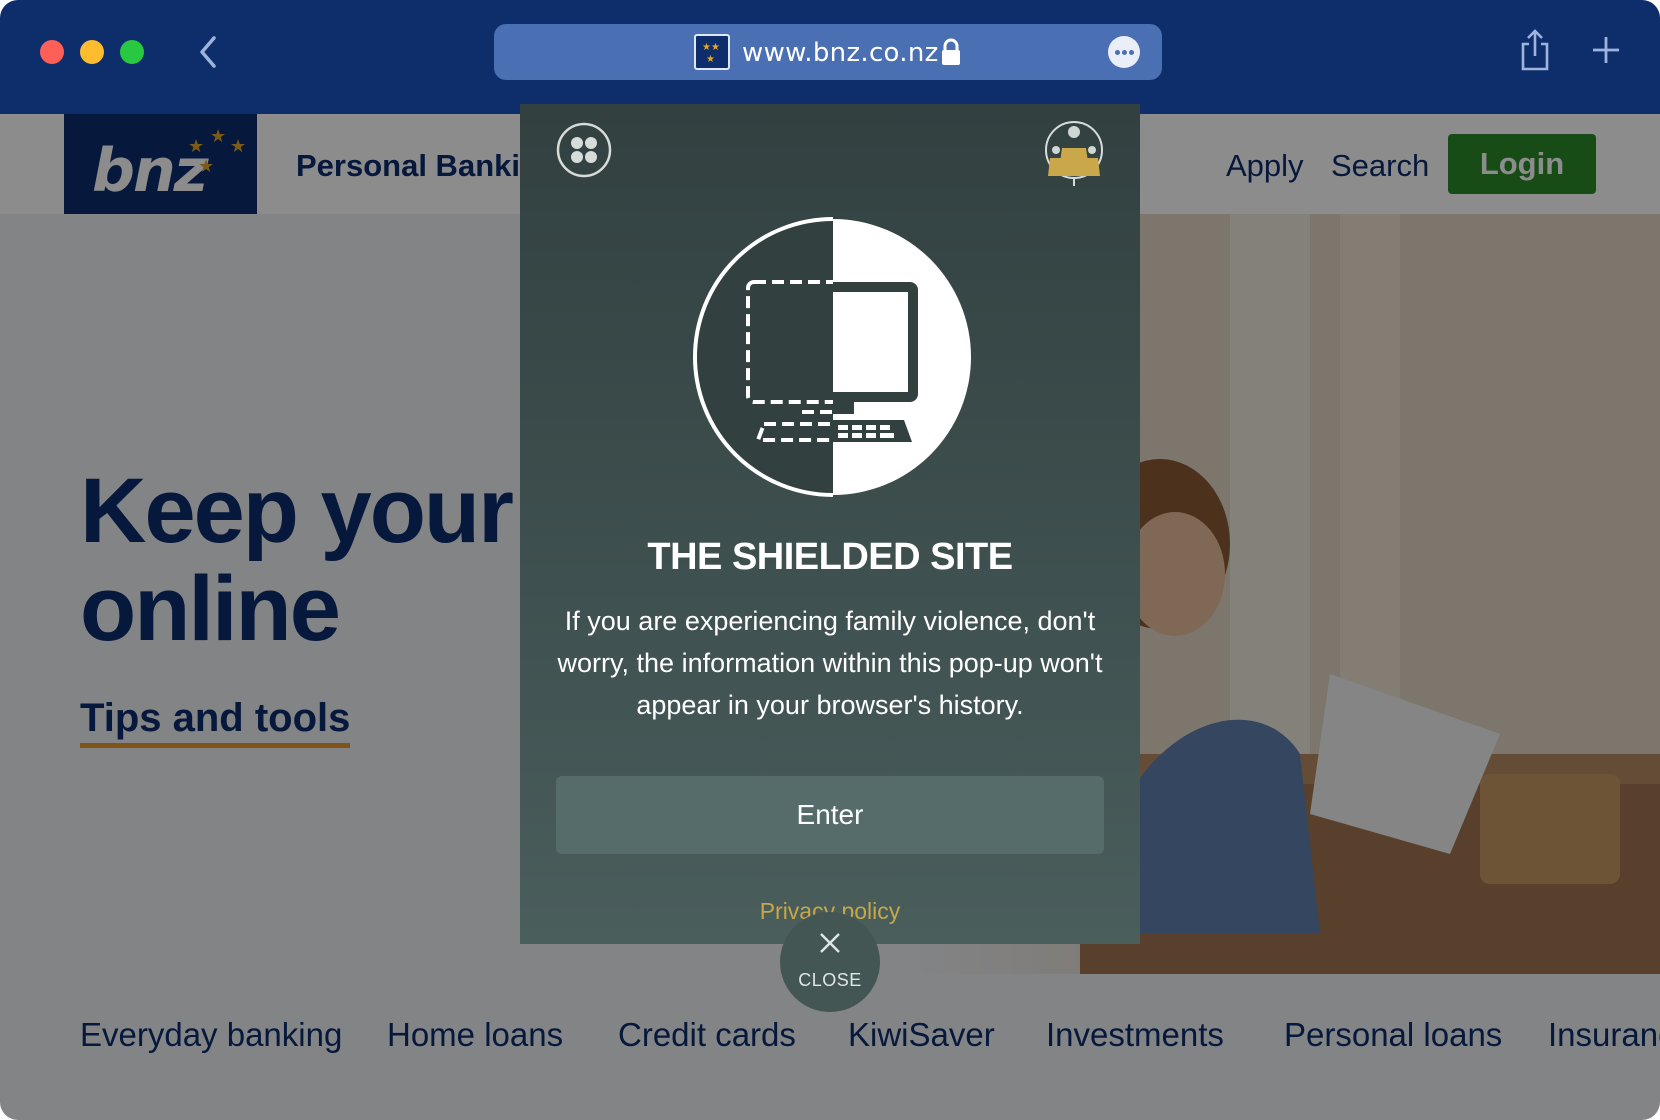  Describe the element at coordinates (830, 557) in the screenshot. I see `modal-title: THE SHIELDED SITE` at that location.